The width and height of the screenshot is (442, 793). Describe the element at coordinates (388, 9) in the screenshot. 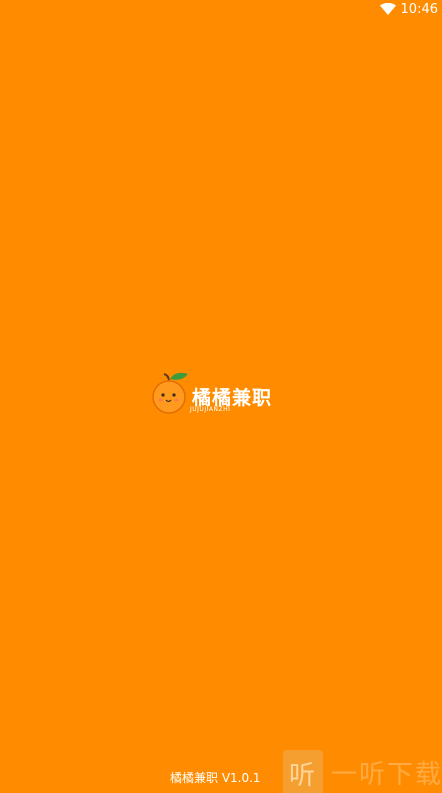

I see `wifi-icon` at that location.